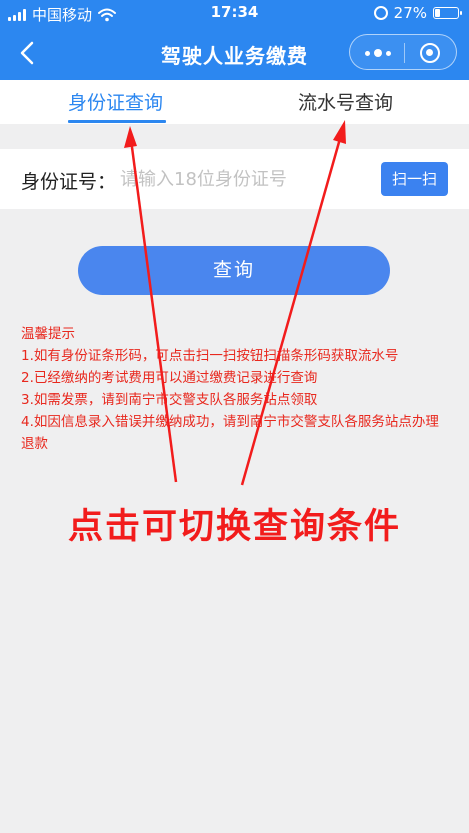 The height and width of the screenshot is (833, 469). I want to click on tip-item: 4.如因信息录入错误并缴纳成功，请到南宁市交警支队各服务站点办理退款, so click(230, 433).